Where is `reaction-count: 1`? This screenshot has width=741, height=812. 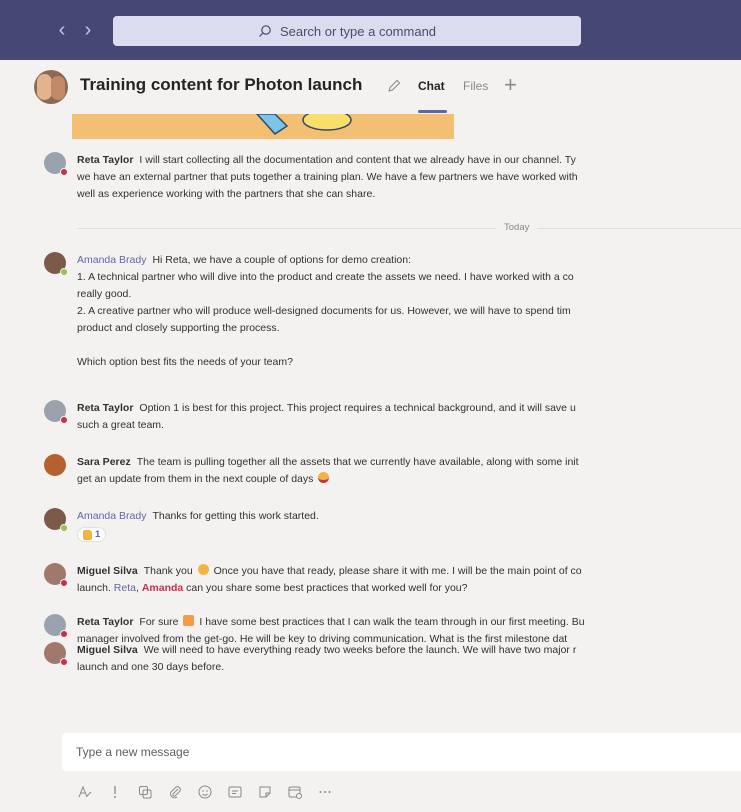 reaction-count: 1 is located at coordinates (98, 534).